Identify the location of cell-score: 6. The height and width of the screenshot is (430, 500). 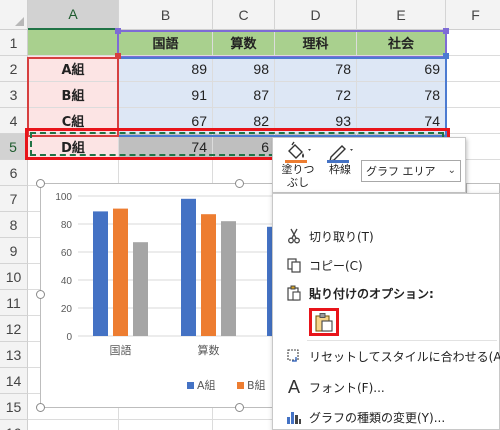
(244, 147).